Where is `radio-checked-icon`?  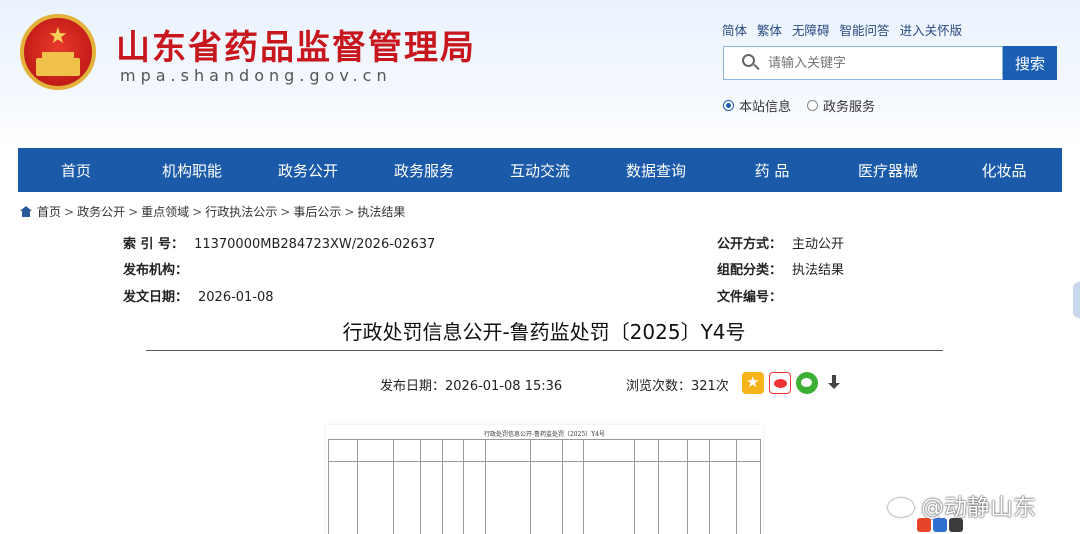
radio-checked-icon is located at coordinates (728, 105).